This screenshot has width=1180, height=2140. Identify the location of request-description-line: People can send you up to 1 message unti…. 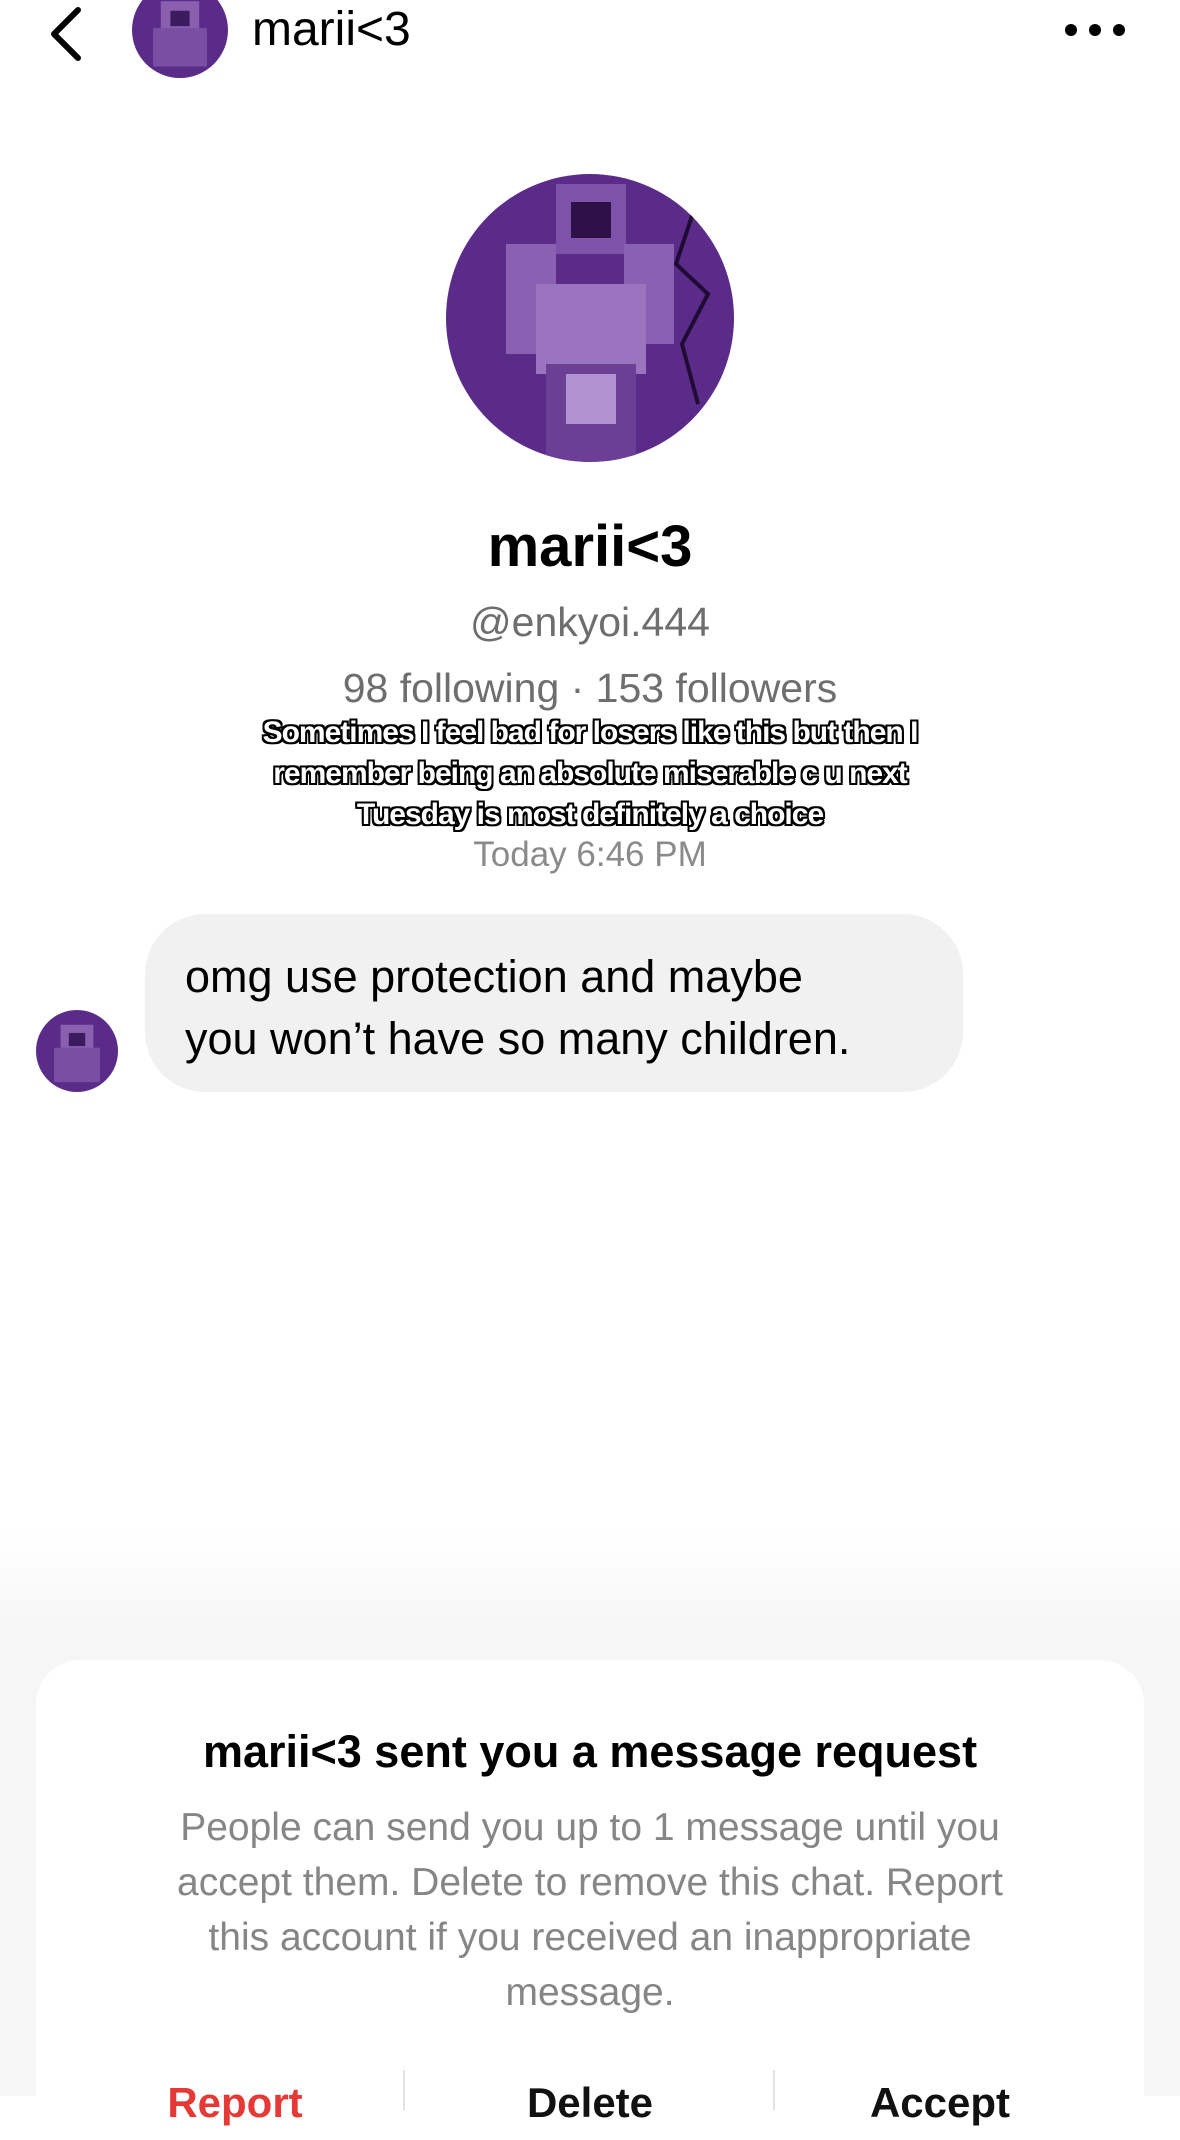
(590, 1827).